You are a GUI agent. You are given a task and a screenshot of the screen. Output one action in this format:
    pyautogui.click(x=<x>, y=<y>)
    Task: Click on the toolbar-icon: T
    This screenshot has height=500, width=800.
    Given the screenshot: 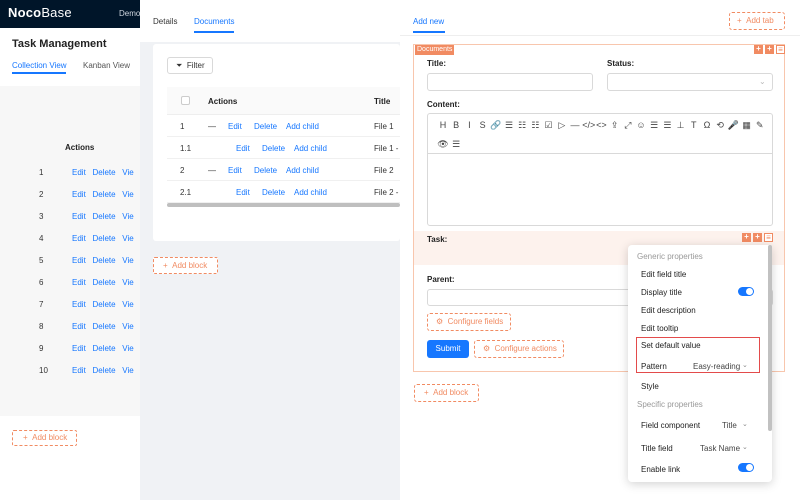 What is the action you would take?
    pyautogui.click(x=694, y=125)
    